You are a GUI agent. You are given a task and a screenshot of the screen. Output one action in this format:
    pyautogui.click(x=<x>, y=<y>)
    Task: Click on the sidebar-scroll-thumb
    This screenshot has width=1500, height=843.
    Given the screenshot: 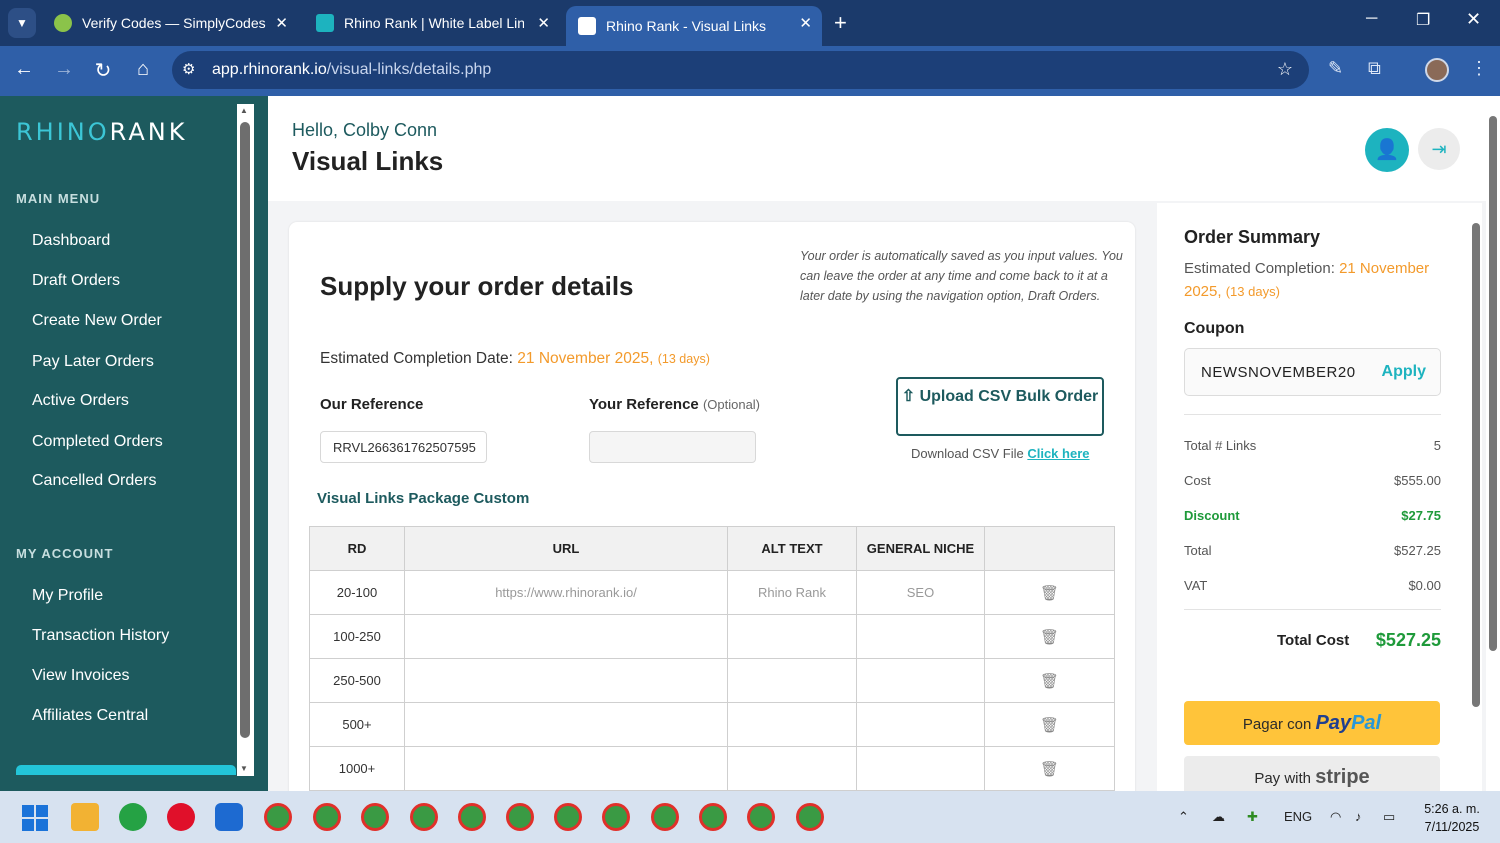 What is the action you would take?
    pyautogui.click(x=245, y=430)
    